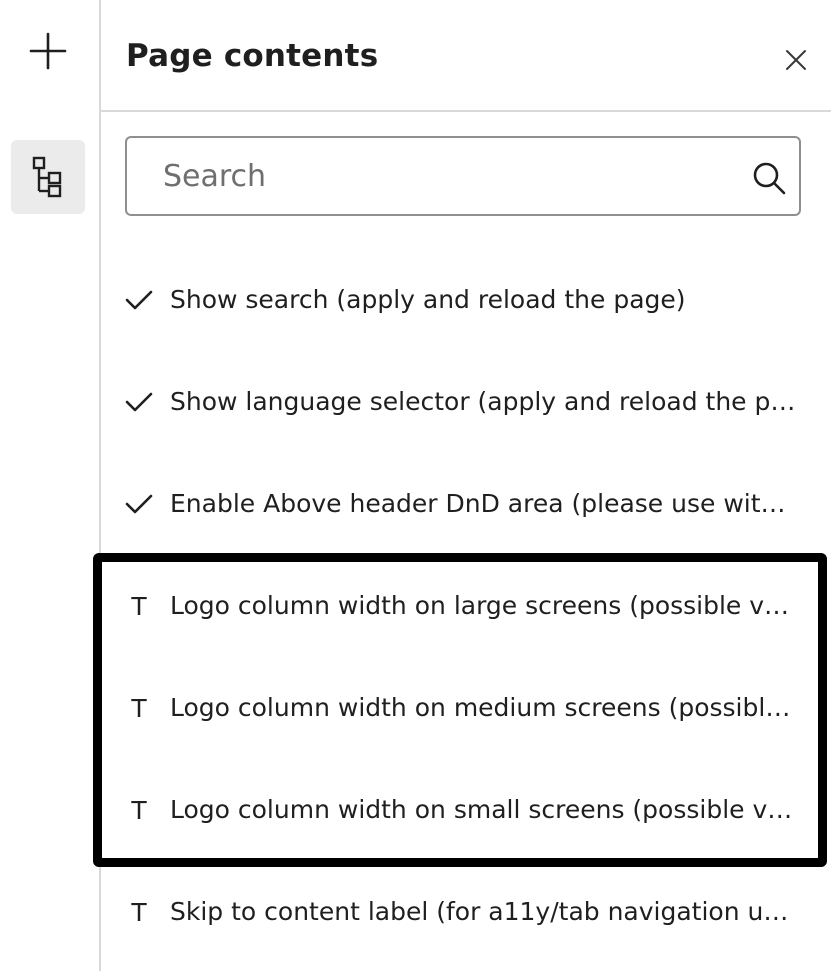 Image resolution: width=831 pixels, height=971 pixels. Describe the element at coordinates (252, 56) in the screenshot. I see `panel-title: Page contents` at that location.